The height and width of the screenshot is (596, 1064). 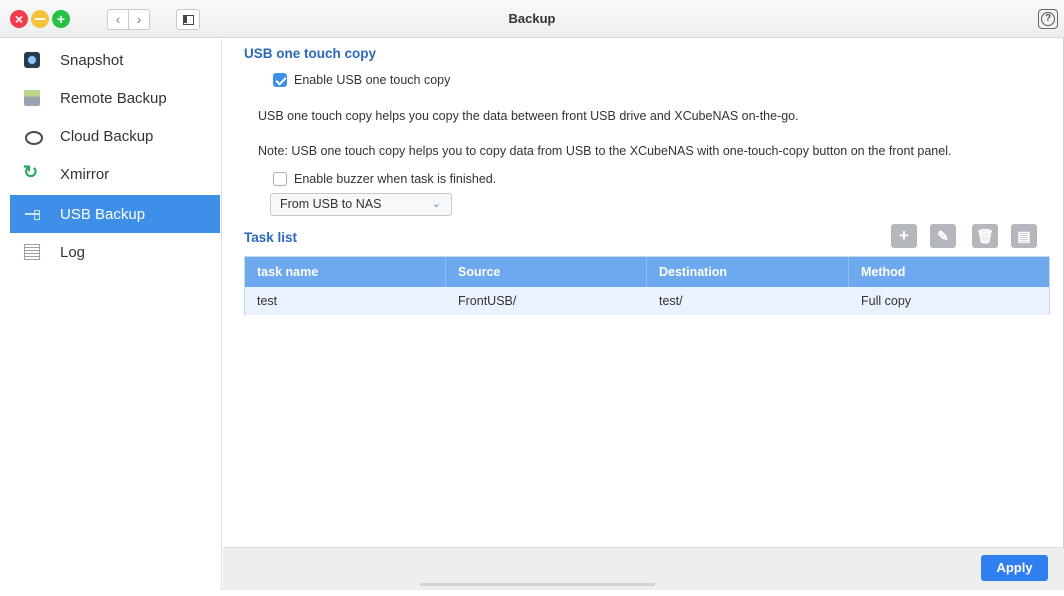 What do you see at coordinates (85, 174) in the screenshot?
I see `sidebar-item-label: Xmirror` at bounding box center [85, 174].